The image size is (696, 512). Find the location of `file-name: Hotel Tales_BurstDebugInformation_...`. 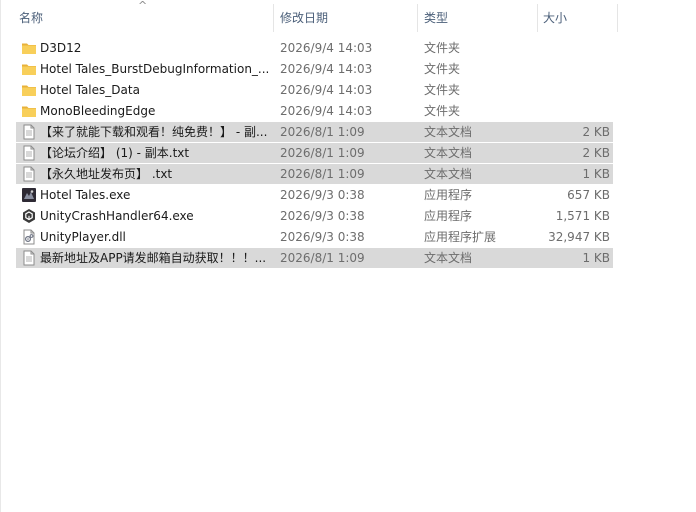

file-name: Hotel Tales_BurstDebugInformation_... is located at coordinates (155, 69).